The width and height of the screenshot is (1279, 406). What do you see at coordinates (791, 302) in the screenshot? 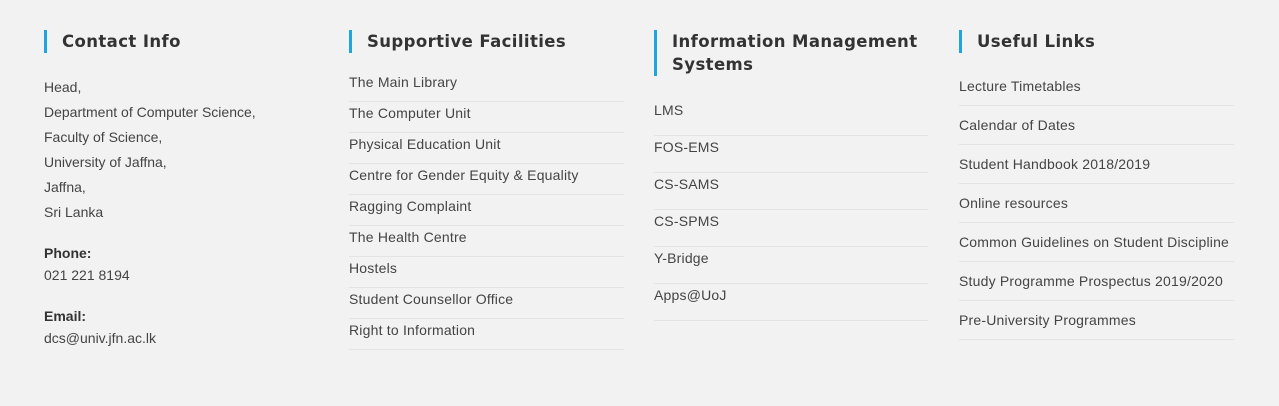
I see `ims-link-apps-uoj: Apps@UoJ` at bounding box center [791, 302].